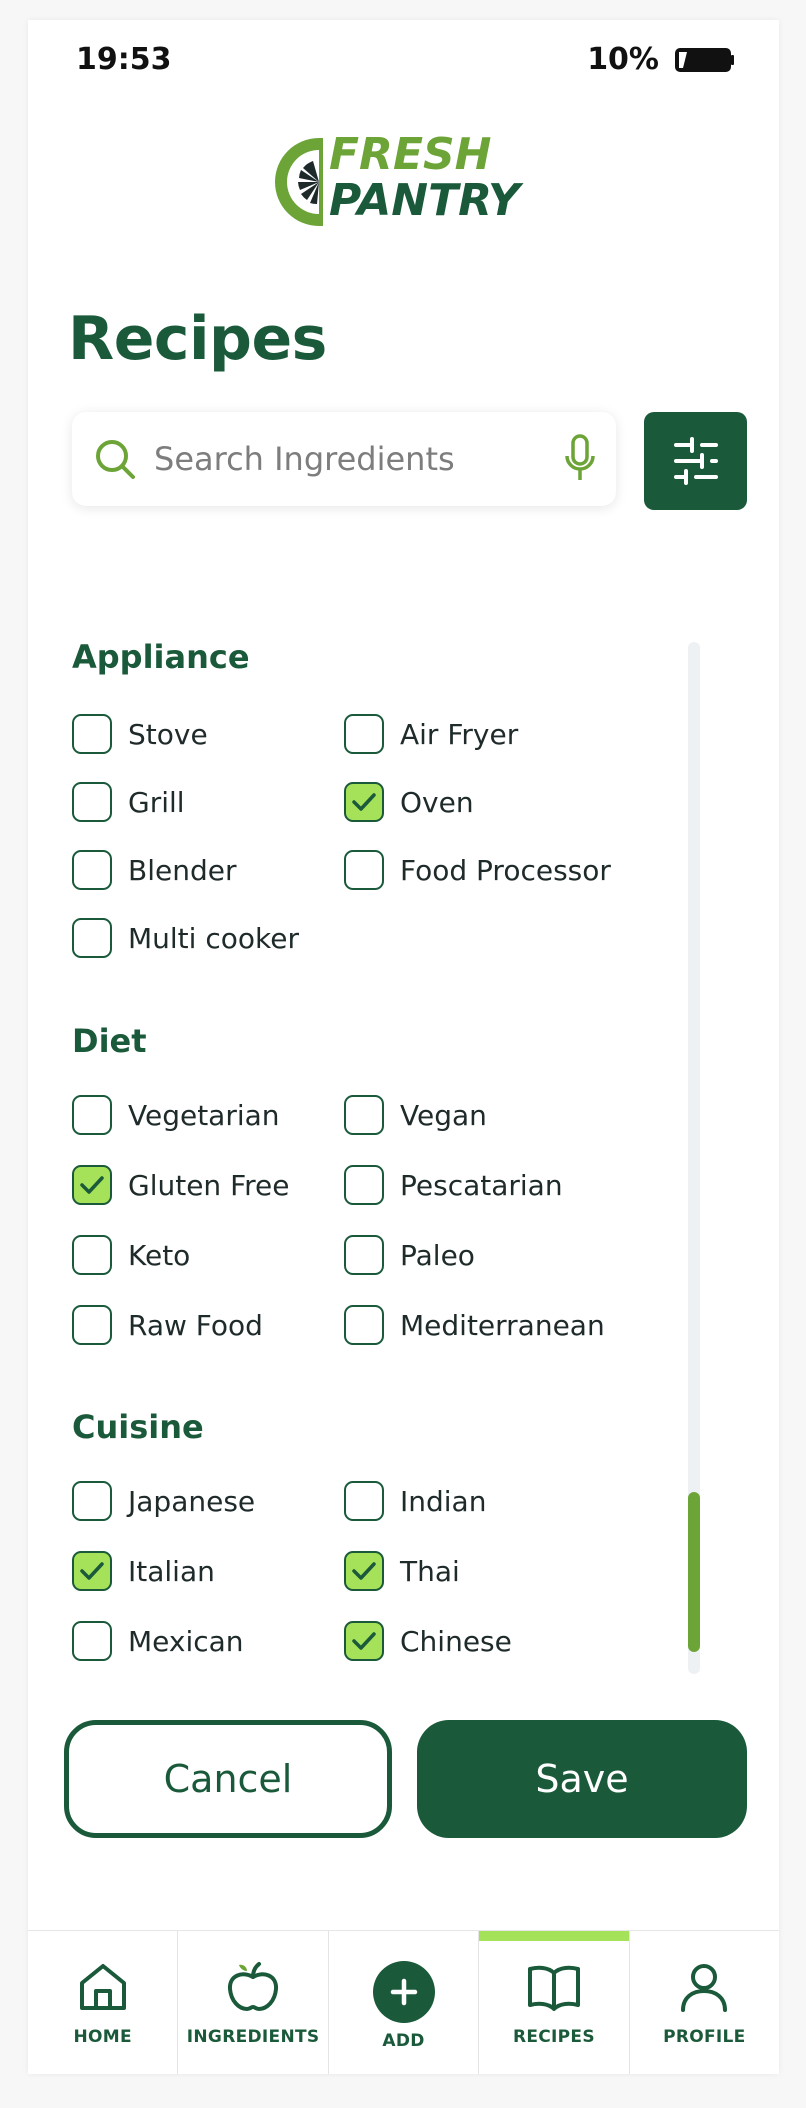 The width and height of the screenshot is (806, 2108). What do you see at coordinates (505, 870) in the screenshot?
I see `option-label: Food Processor` at bounding box center [505, 870].